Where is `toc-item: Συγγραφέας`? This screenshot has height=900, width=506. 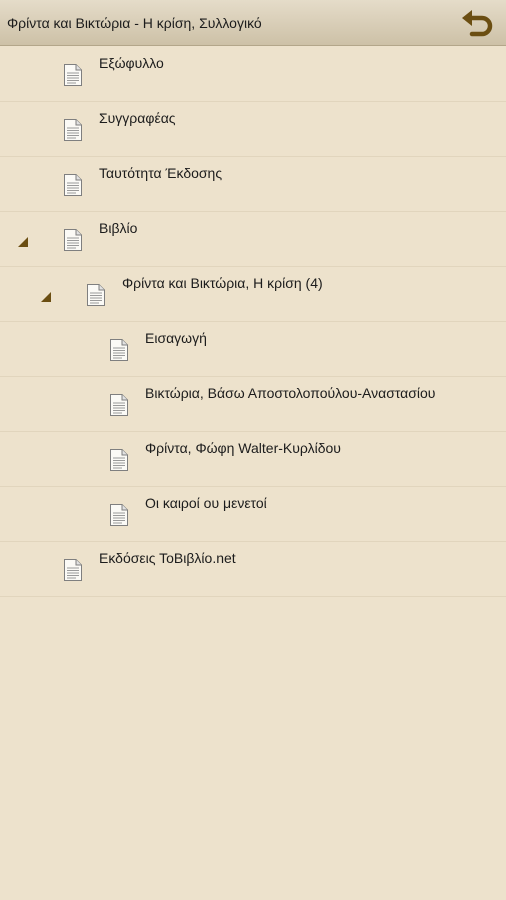
toc-item: Συγγραφέας is located at coordinates (253, 129).